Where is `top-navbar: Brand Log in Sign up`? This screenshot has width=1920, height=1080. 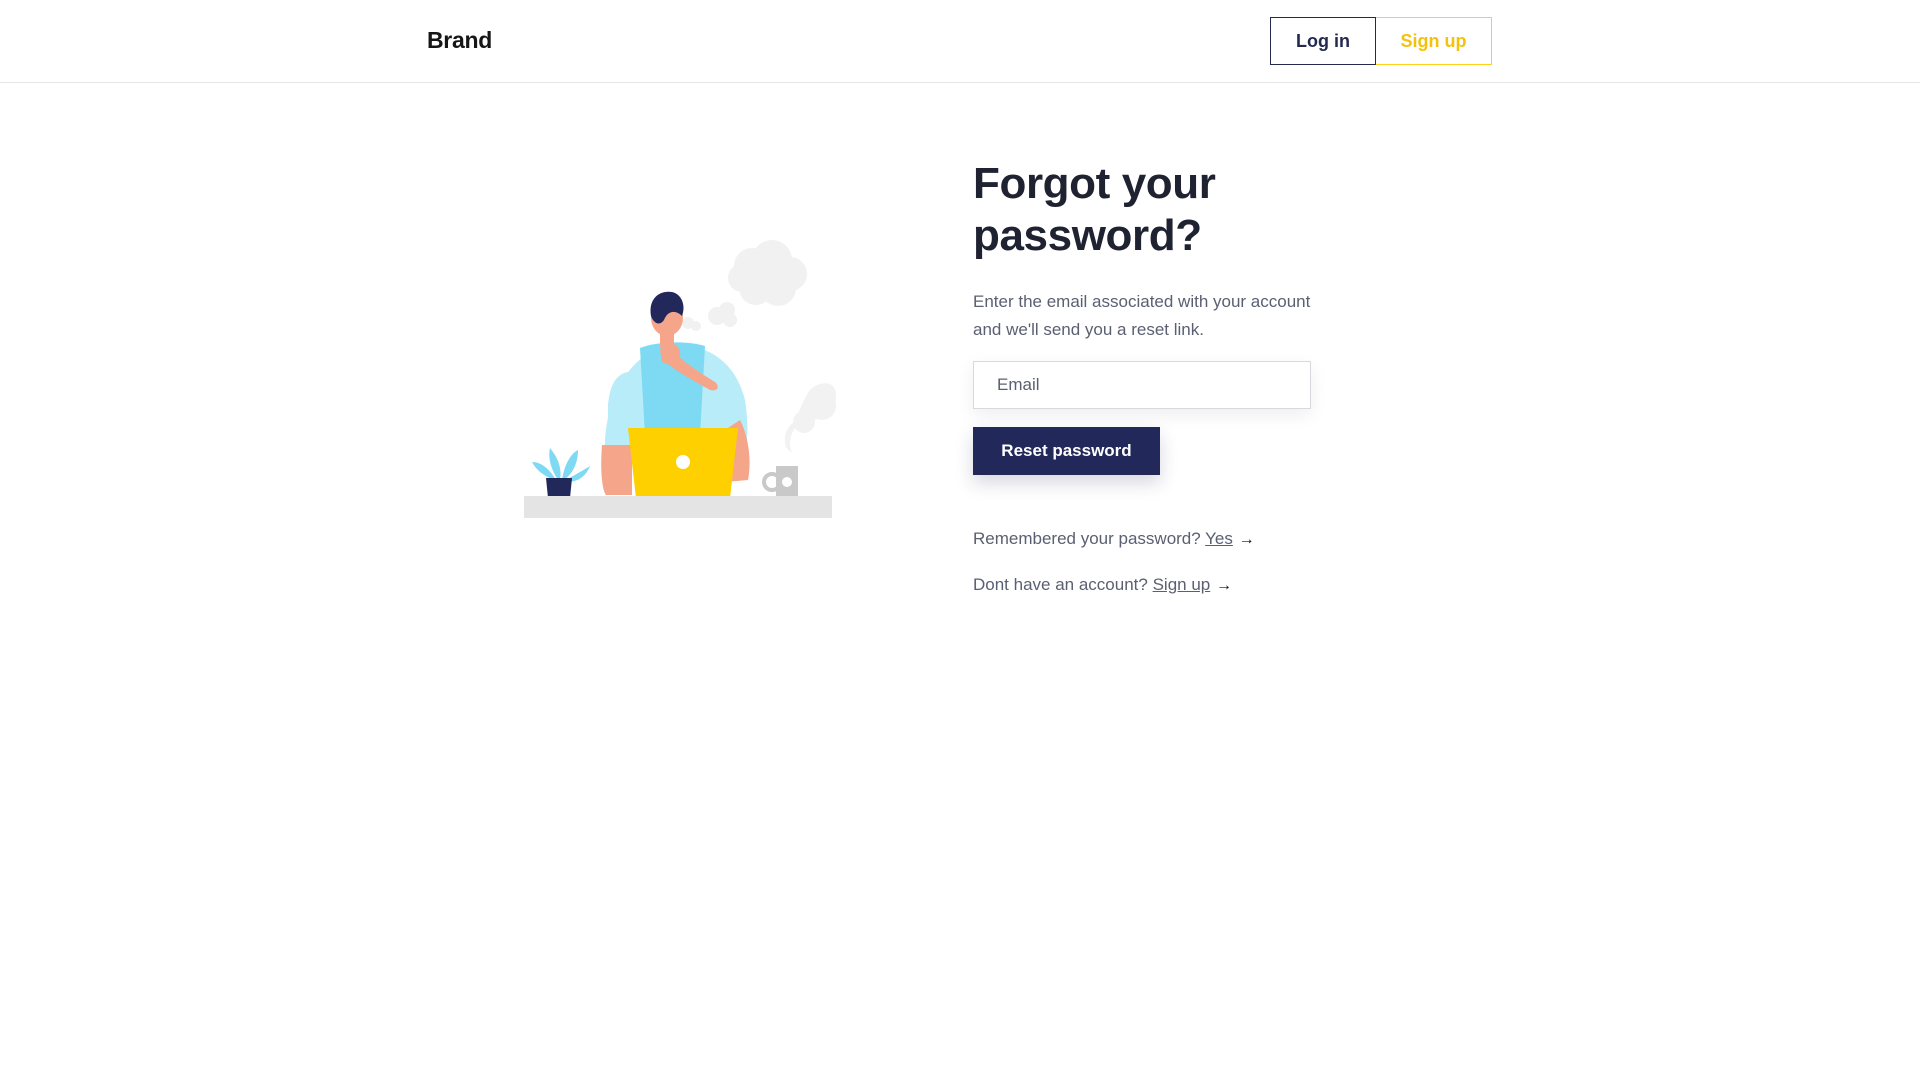
top-navbar: Brand Log in Sign up is located at coordinates (960, 41).